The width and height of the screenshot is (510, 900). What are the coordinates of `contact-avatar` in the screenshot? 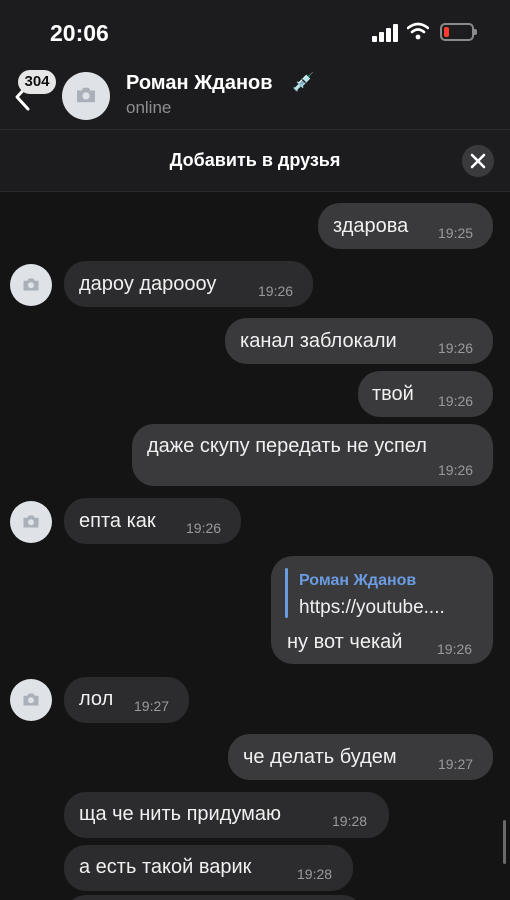 It's located at (86, 96).